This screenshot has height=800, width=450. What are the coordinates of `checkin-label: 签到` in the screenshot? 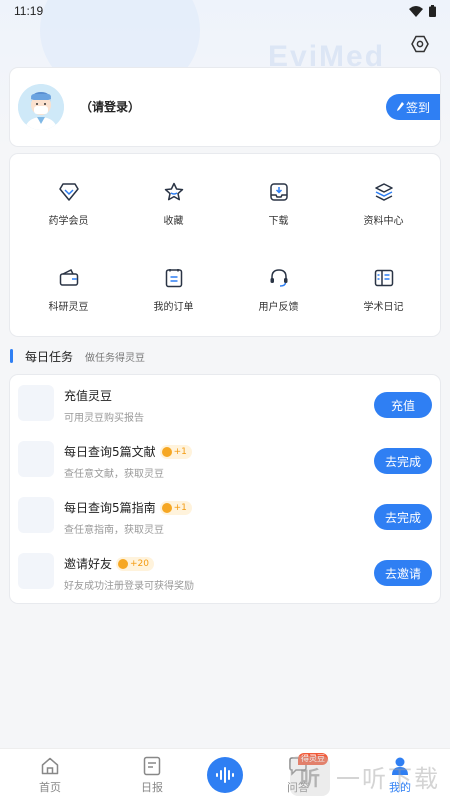 It's located at (417, 107).